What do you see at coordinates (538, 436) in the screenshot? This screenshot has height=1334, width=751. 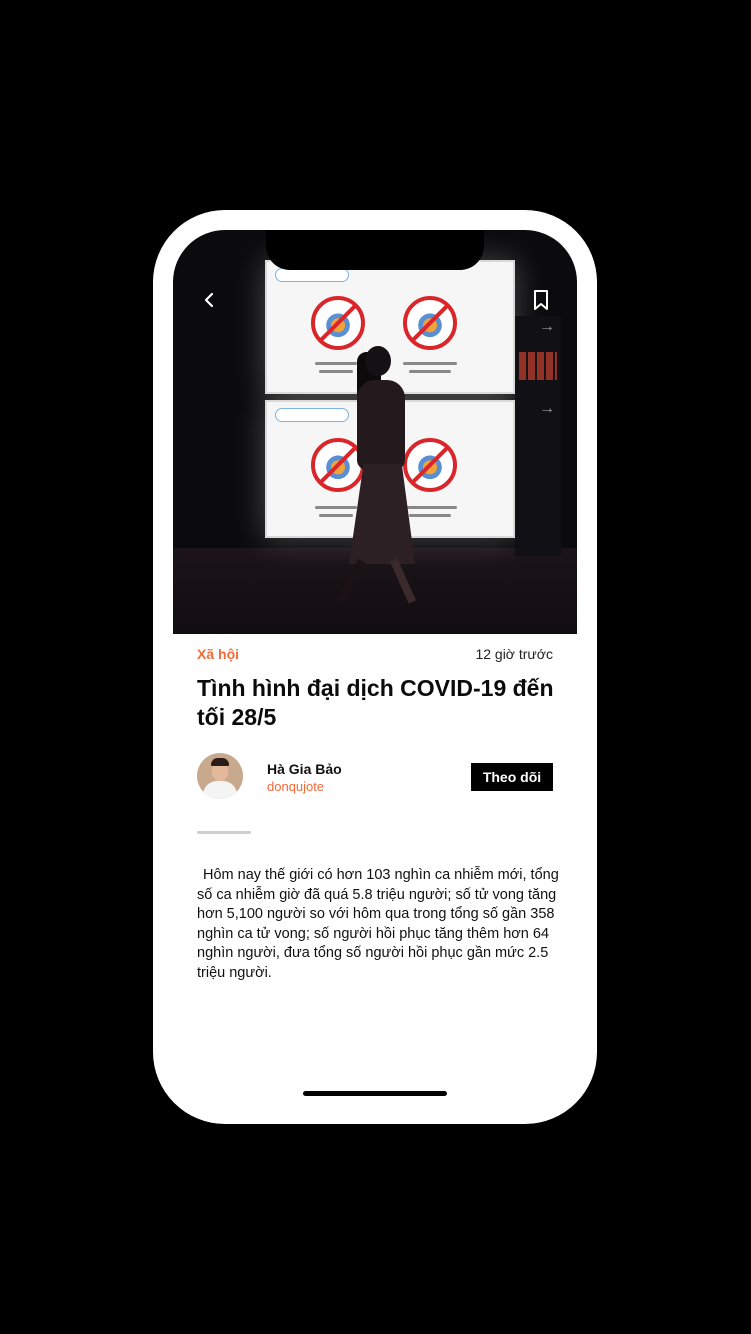 I see `wall-sign-panel: → →` at bounding box center [538, 436].